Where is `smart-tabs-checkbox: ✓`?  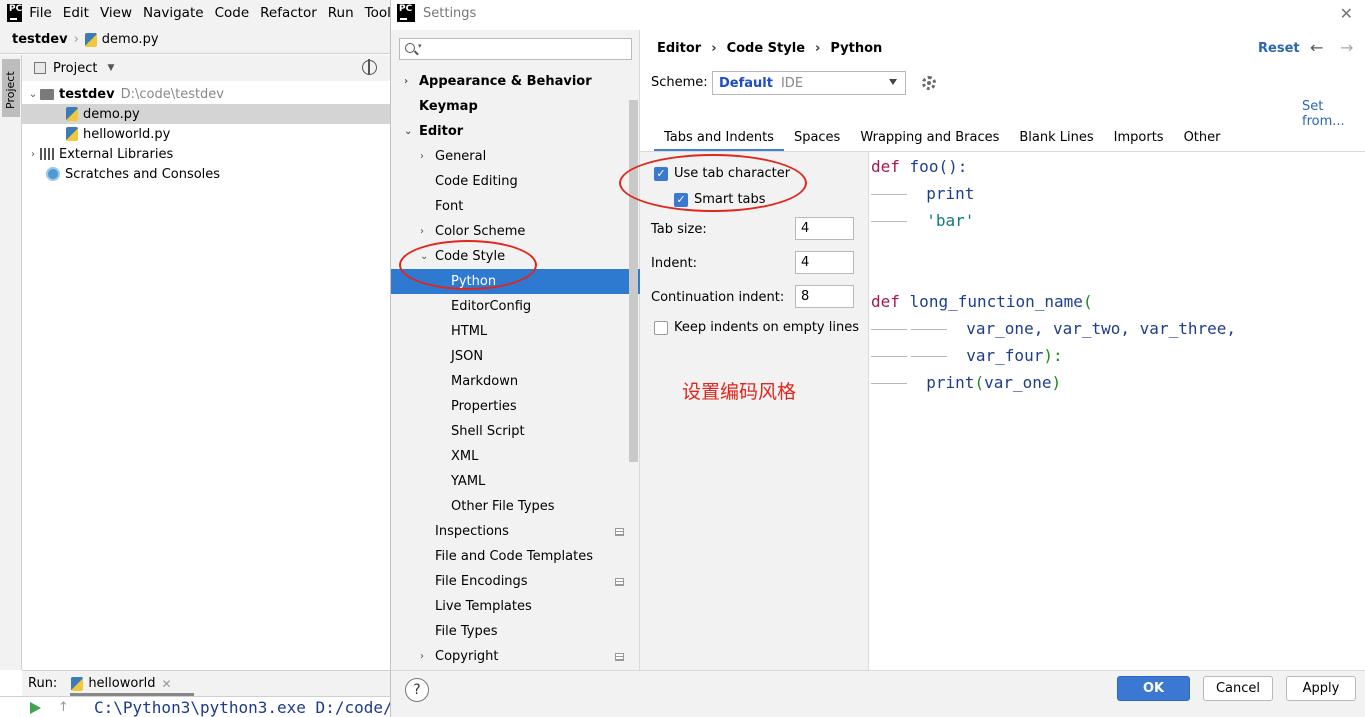 smart-tabs-checkbox: ✓ is located at coordinates (681, 199).